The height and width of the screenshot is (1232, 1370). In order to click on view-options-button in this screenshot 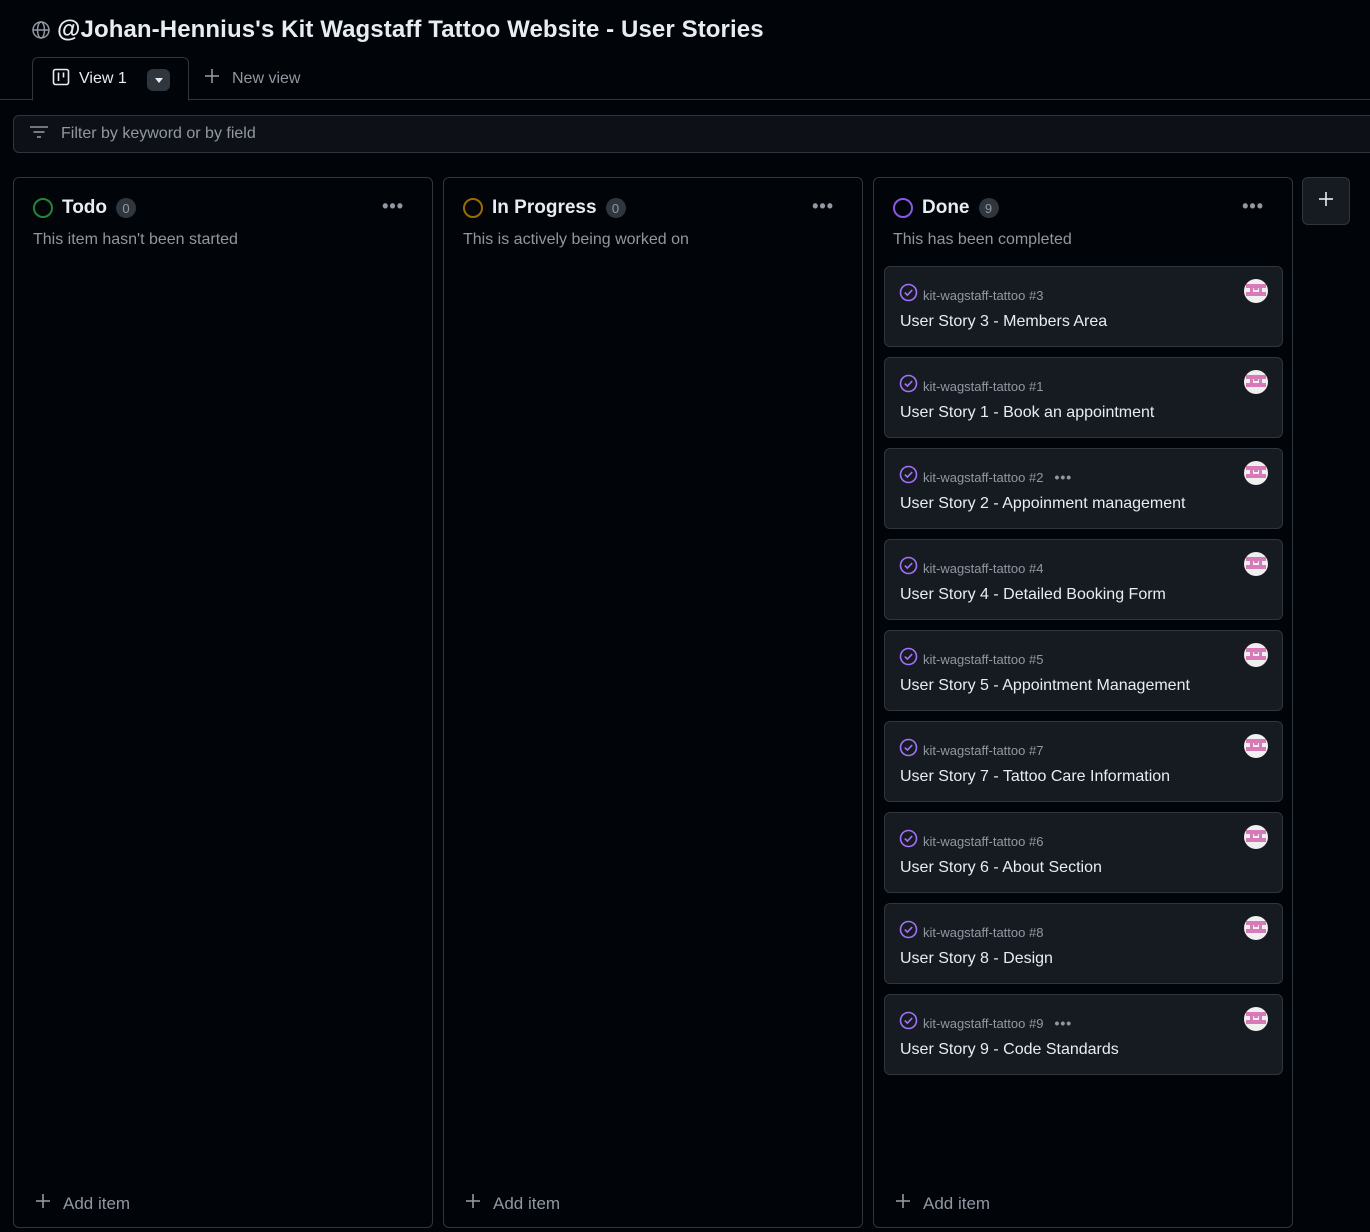, I will do `click(158, 80)`.